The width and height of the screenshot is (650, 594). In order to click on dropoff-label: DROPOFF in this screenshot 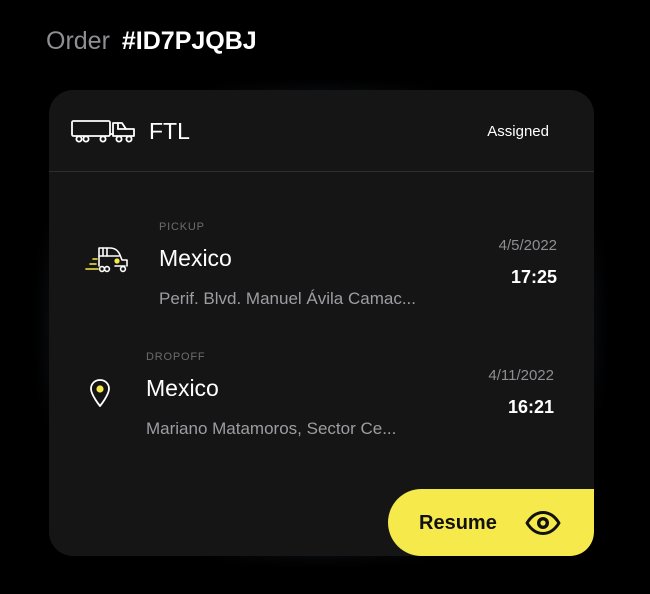, I will do `click(176, 357)`.